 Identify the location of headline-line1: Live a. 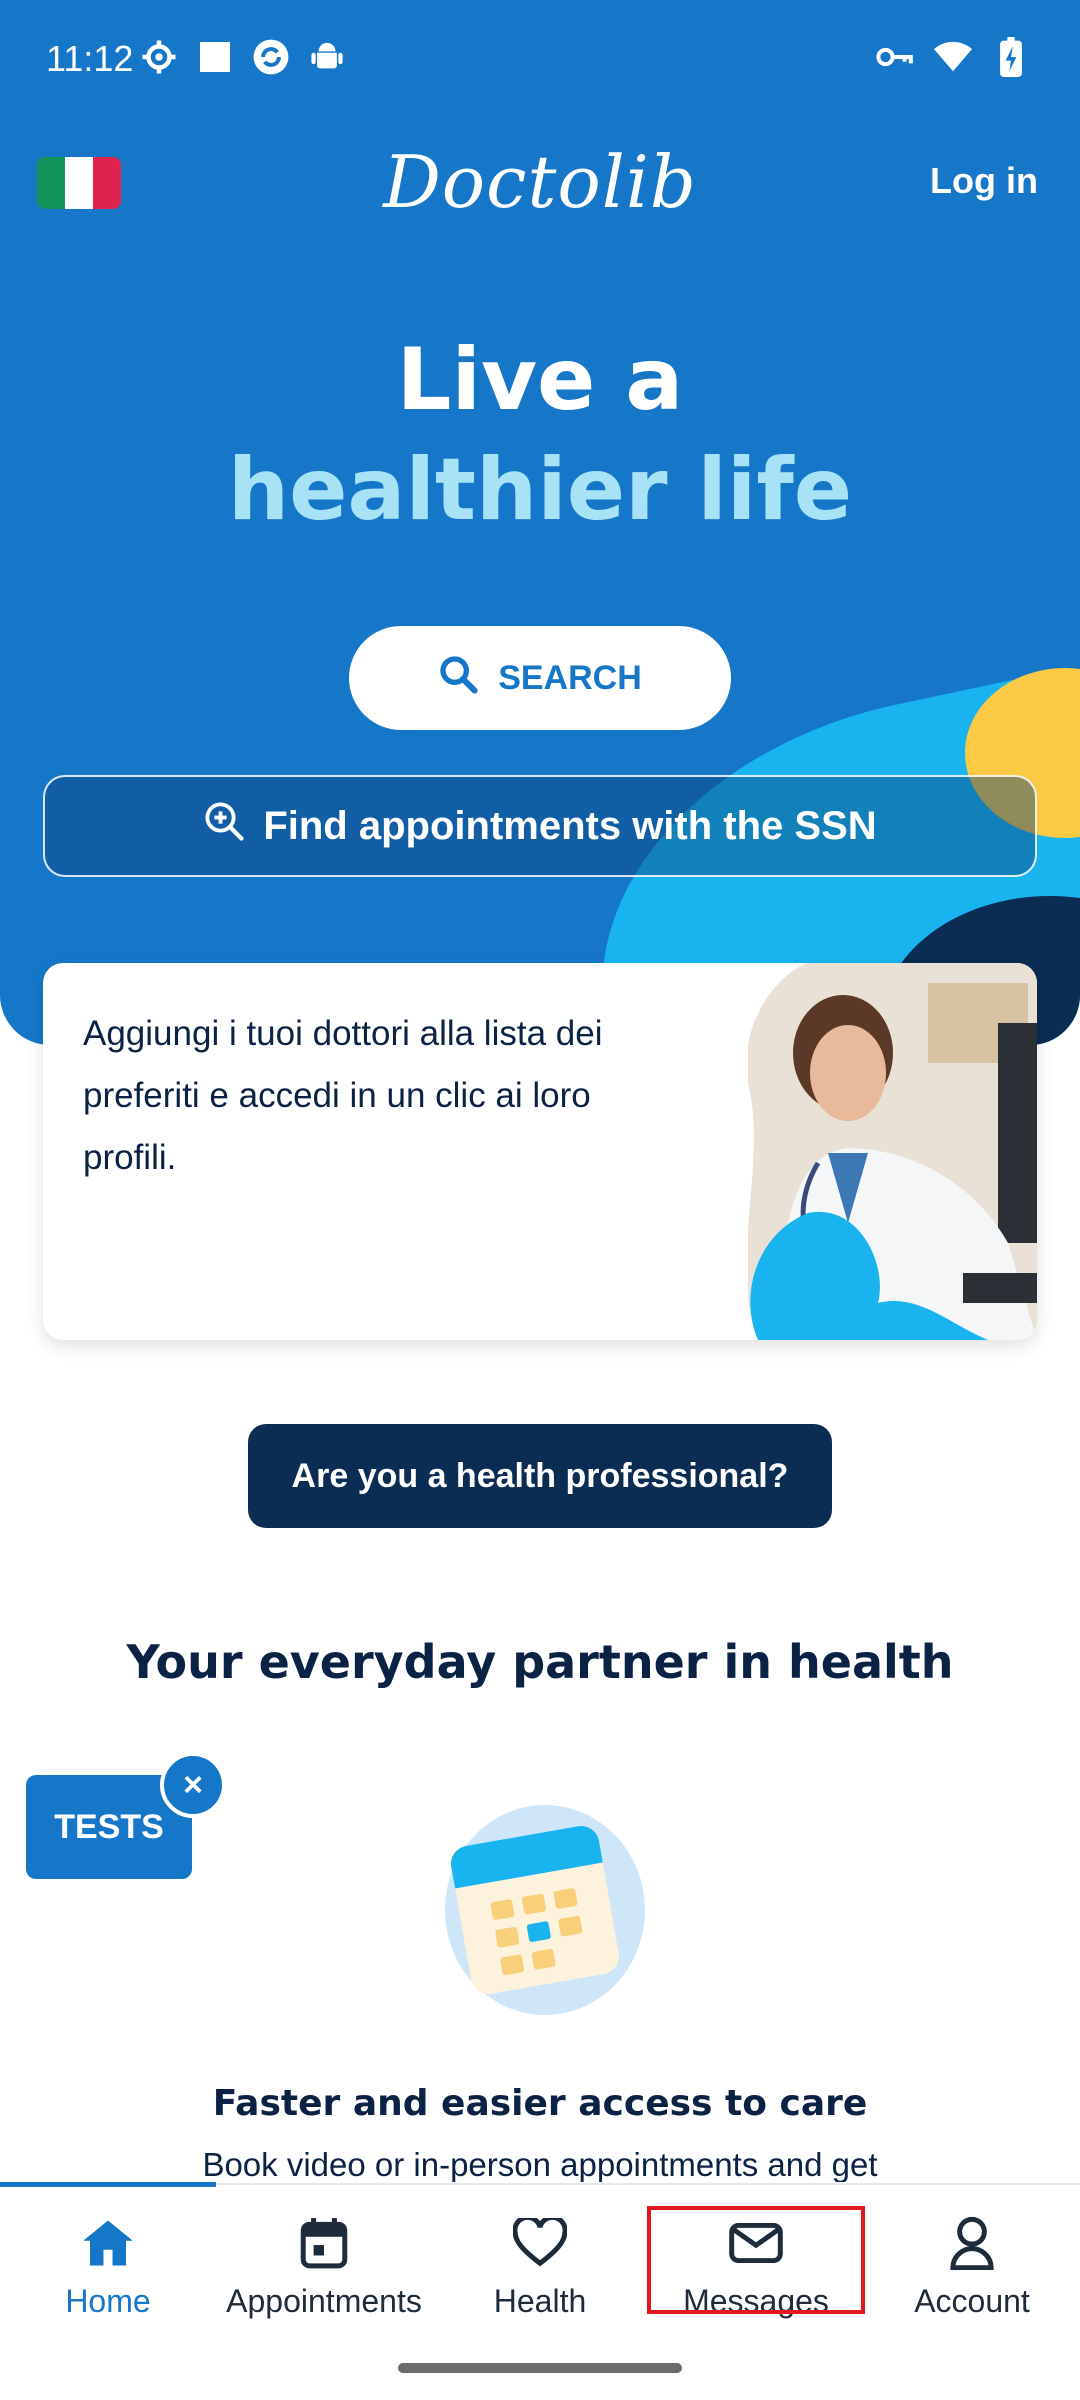
(540, 380).